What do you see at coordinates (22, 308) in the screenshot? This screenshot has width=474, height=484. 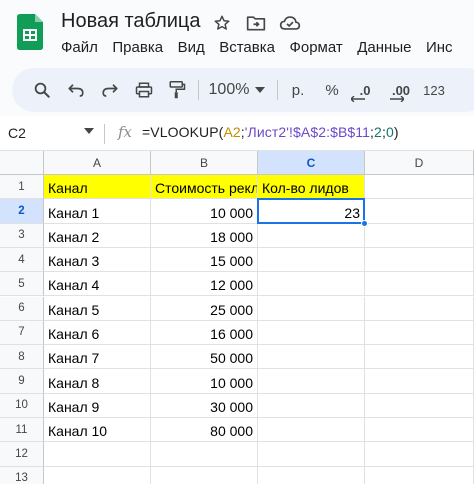 I see `row-header: 6` at bounding box center [22, 308].